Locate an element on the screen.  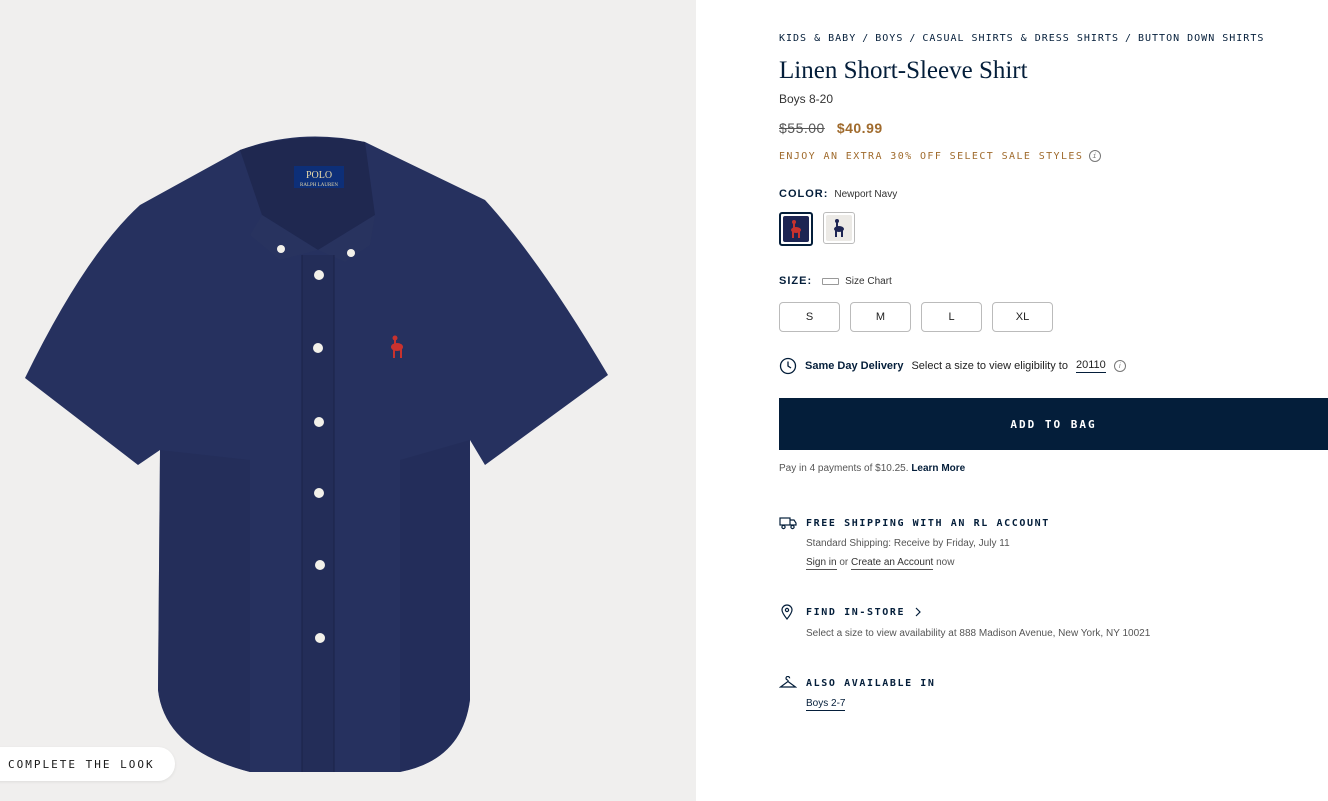
size-option-s: S is located at coordinates (809, 317).